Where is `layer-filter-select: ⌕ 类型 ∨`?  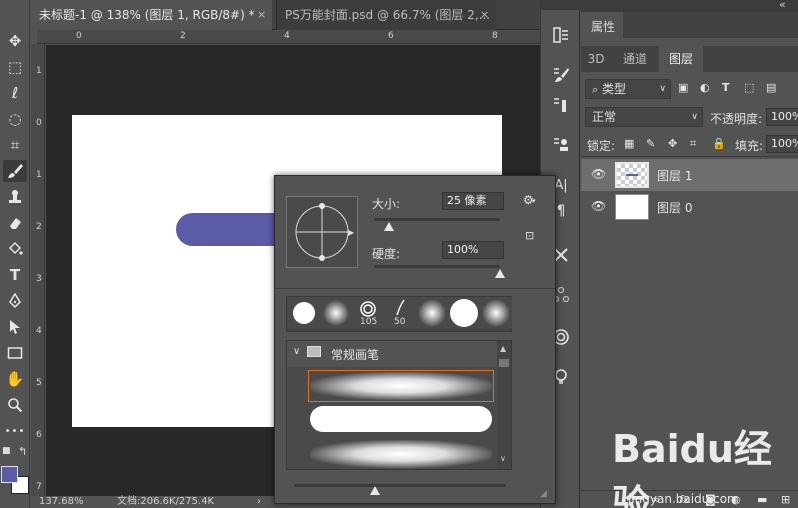
layer-filter-select: ⌕ 类型 ∨ is located at coordinates (628, 89).